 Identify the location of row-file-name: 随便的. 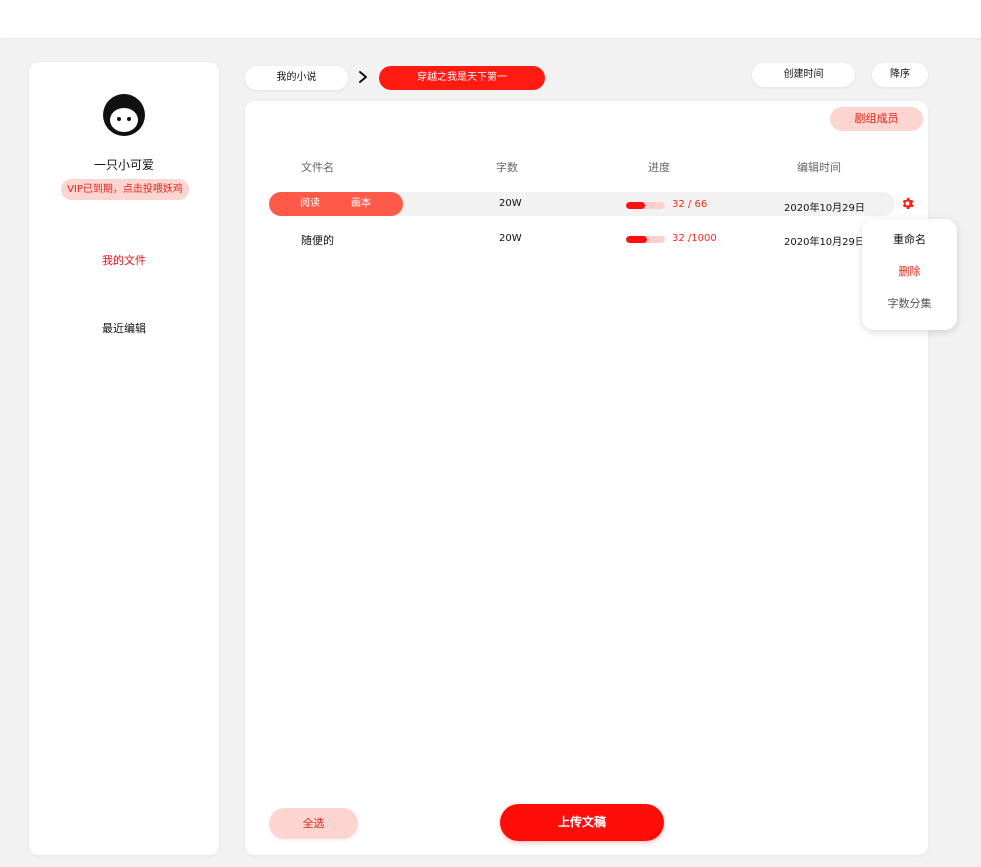
(317, 240).